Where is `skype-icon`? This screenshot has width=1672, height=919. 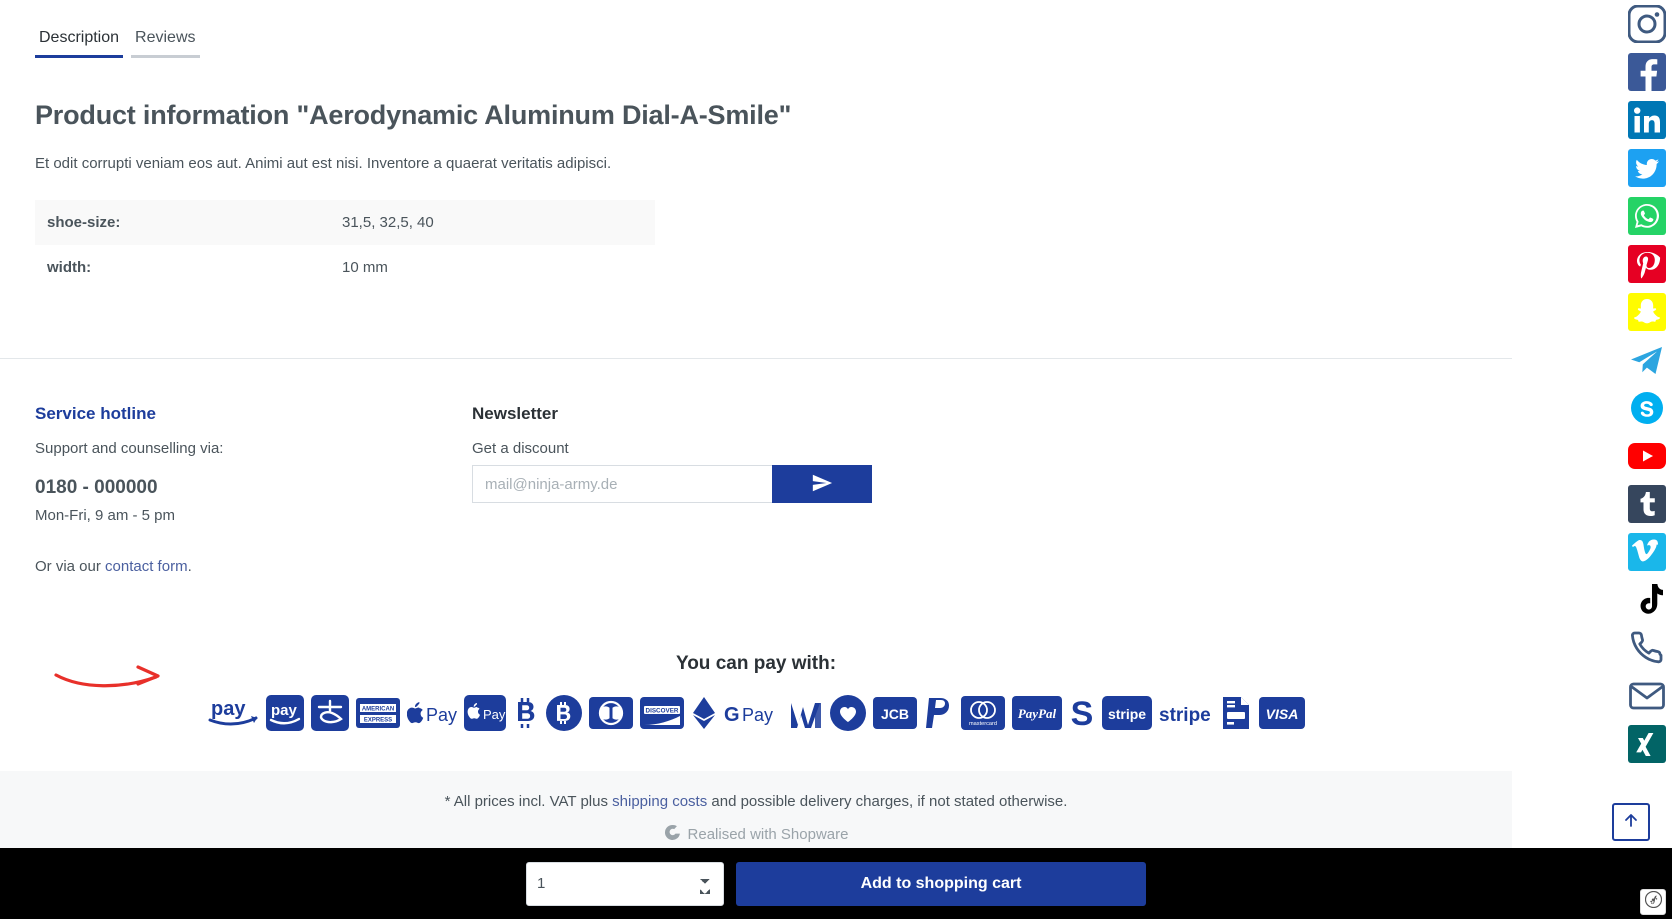 skype-icon is located at coordinates (1647, 408).